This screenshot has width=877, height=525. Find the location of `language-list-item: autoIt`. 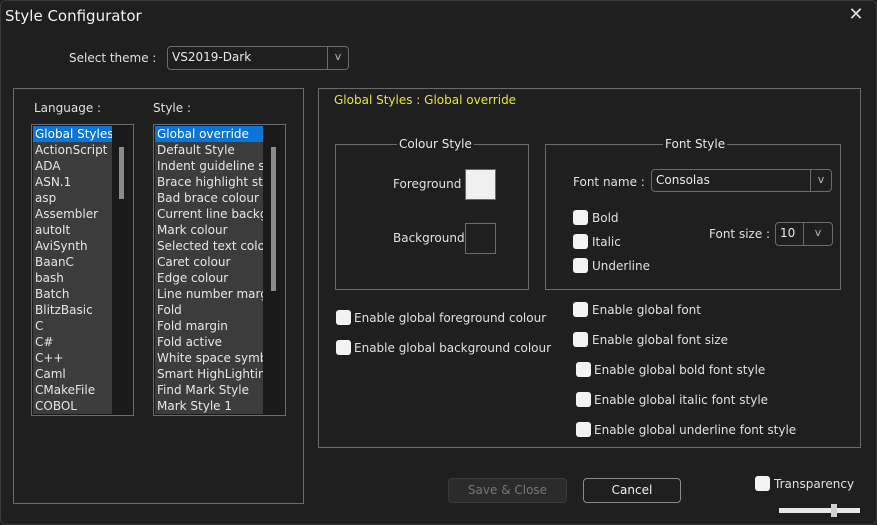

language-list-item: autoIt is located at coordinates (72, 230).